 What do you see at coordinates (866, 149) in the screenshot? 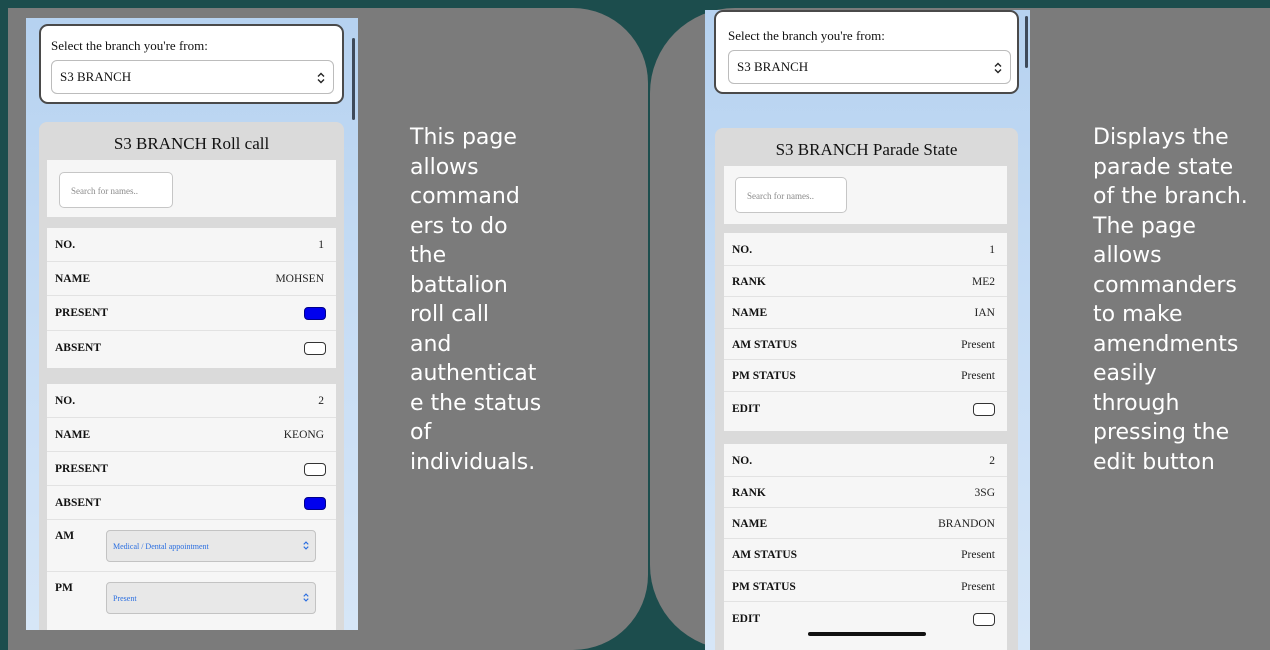
I see `panel-title: S3 BRANCH Parade State` at bounding box center [866, 149].